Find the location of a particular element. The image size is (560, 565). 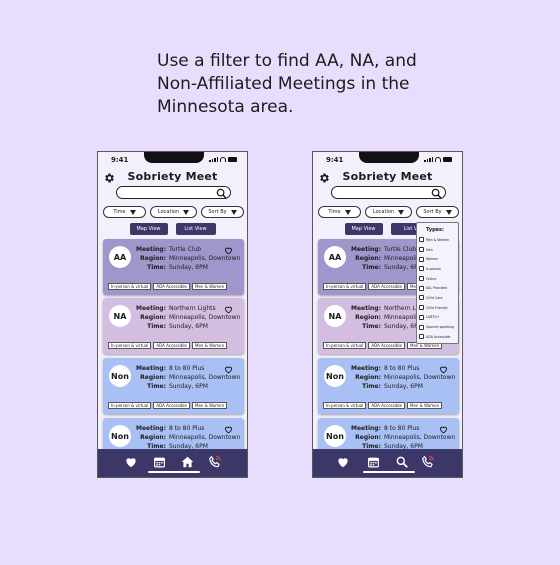

type-option: Men & Women is located at coordinates (437, 240).